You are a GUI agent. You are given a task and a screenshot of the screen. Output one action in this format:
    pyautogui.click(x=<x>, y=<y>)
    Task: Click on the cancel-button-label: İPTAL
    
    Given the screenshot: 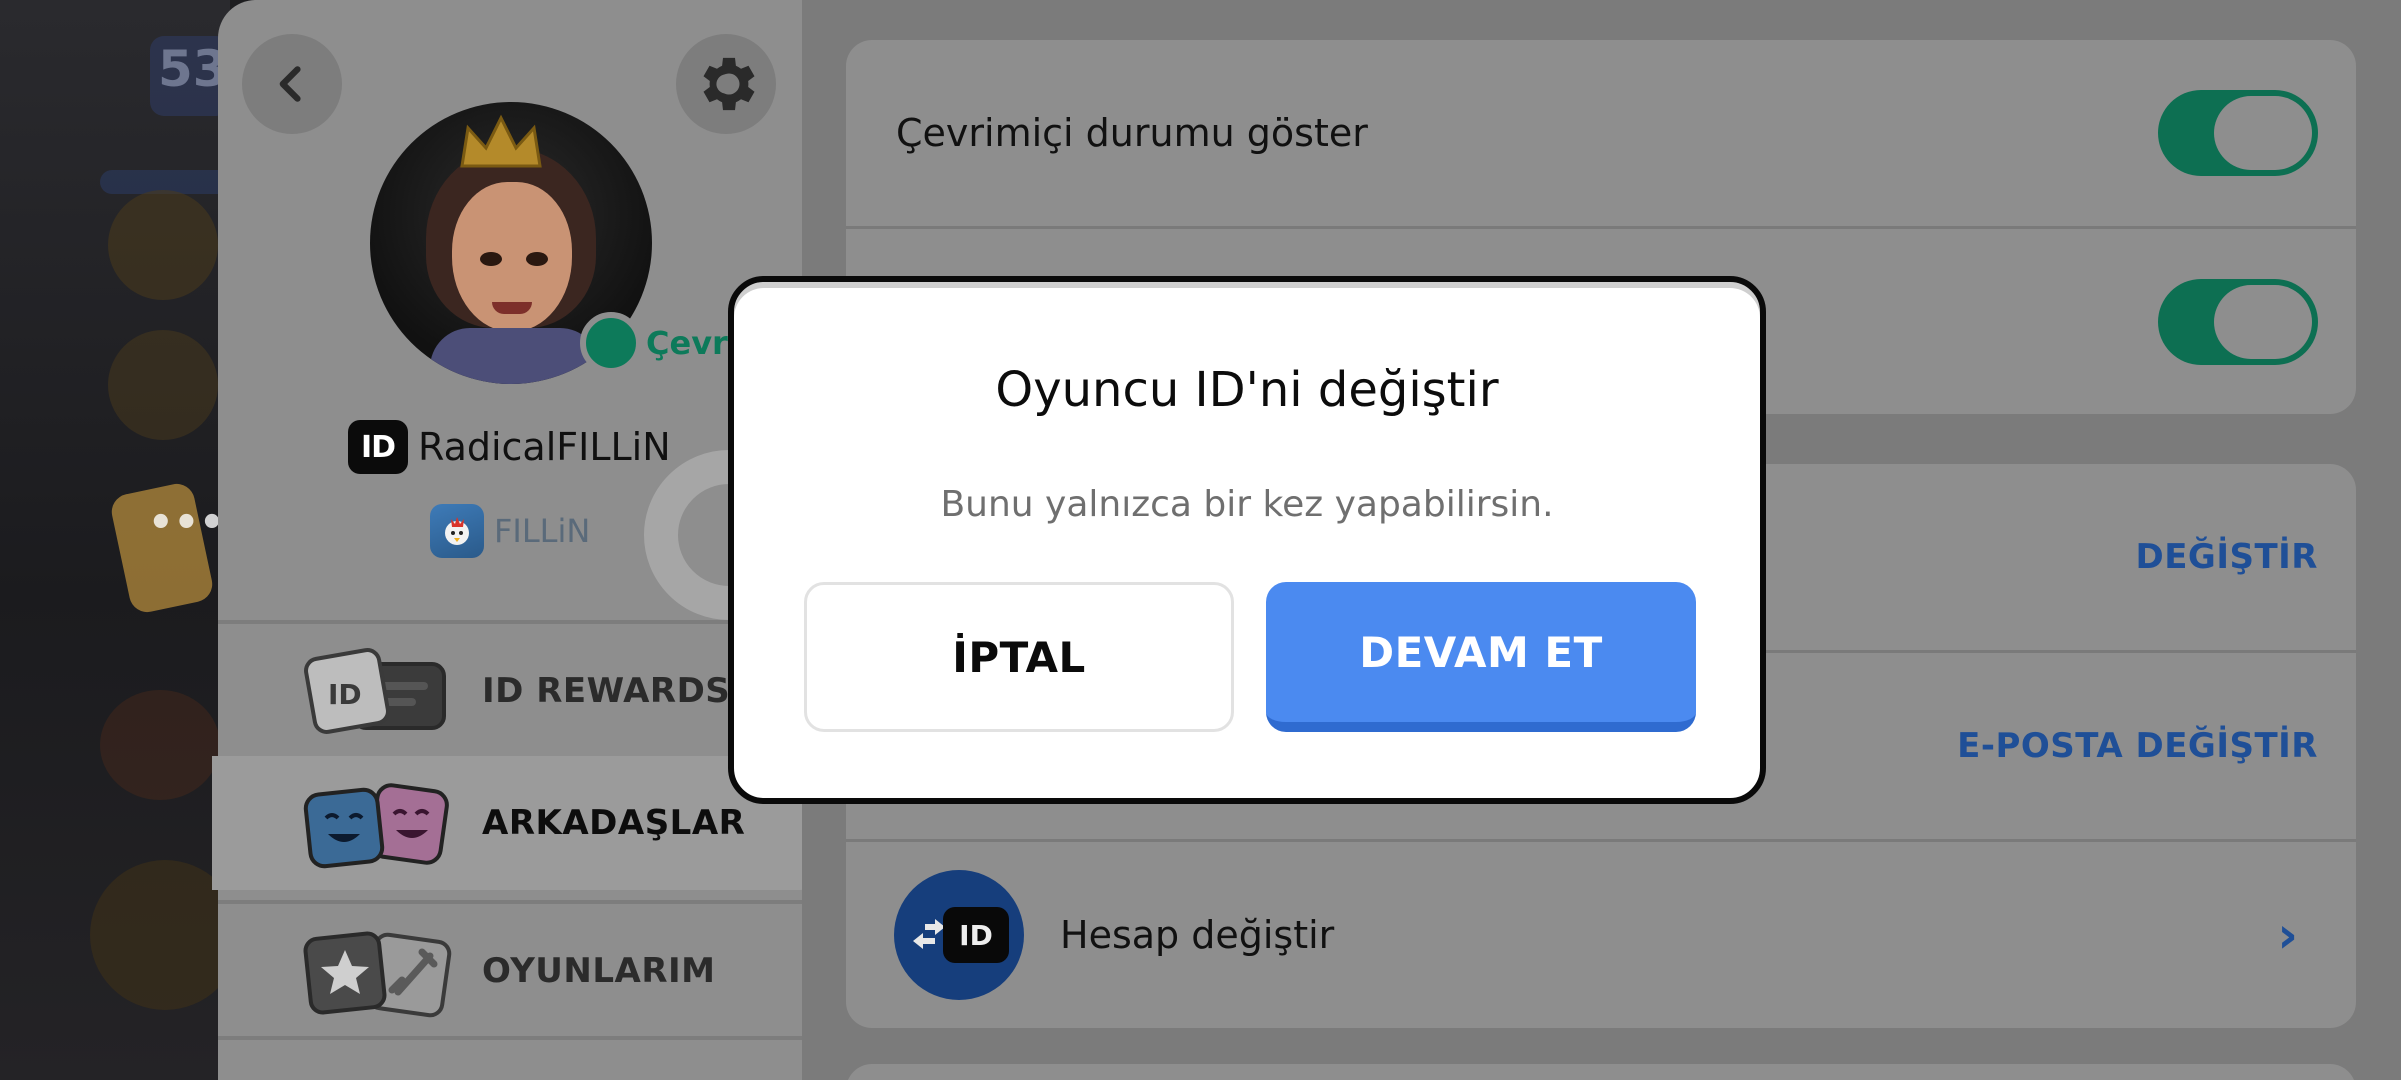 What is the action you would take?
    pyautogui.click(x=1019, y=657)
    